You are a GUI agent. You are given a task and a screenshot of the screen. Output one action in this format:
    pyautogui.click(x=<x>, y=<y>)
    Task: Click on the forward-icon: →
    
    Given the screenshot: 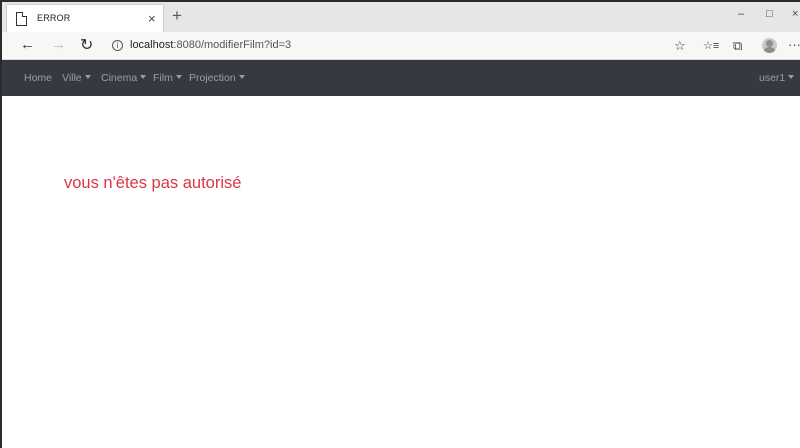 What is the action you would take?
    pyautogui.click(x=58, y=44)
    